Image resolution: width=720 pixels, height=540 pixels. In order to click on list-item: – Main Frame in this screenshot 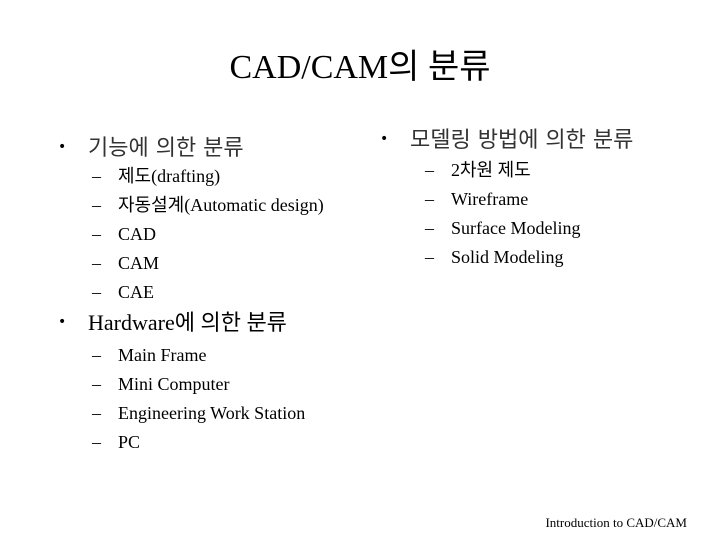, I will do `click(149, 355)`.